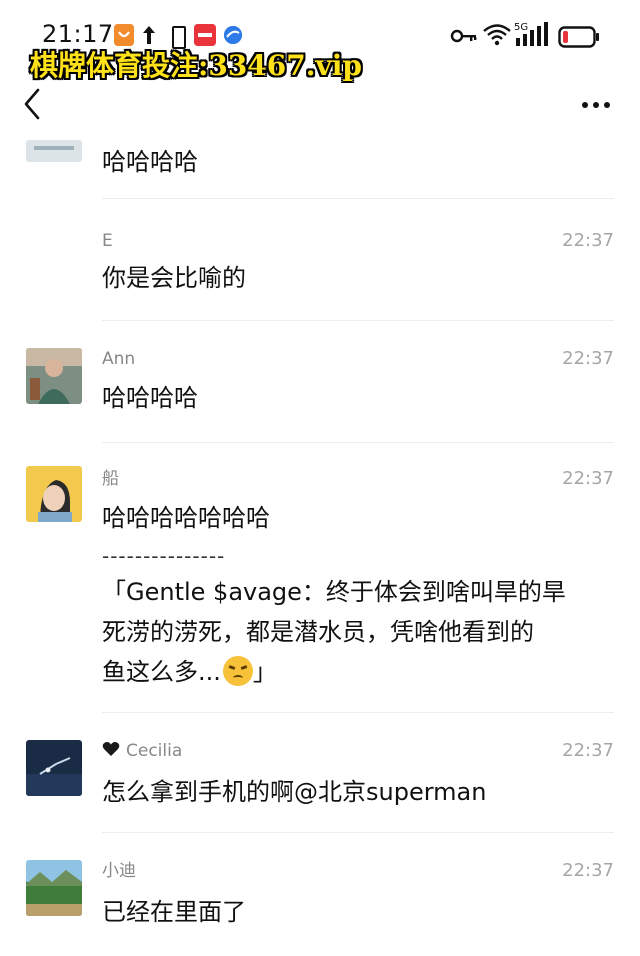 The height and width of the screenshot is (956, 640). Describe the element at coordinates (174, 912) in the screenshot. I see `message-text: 已经在里面了` at that location.